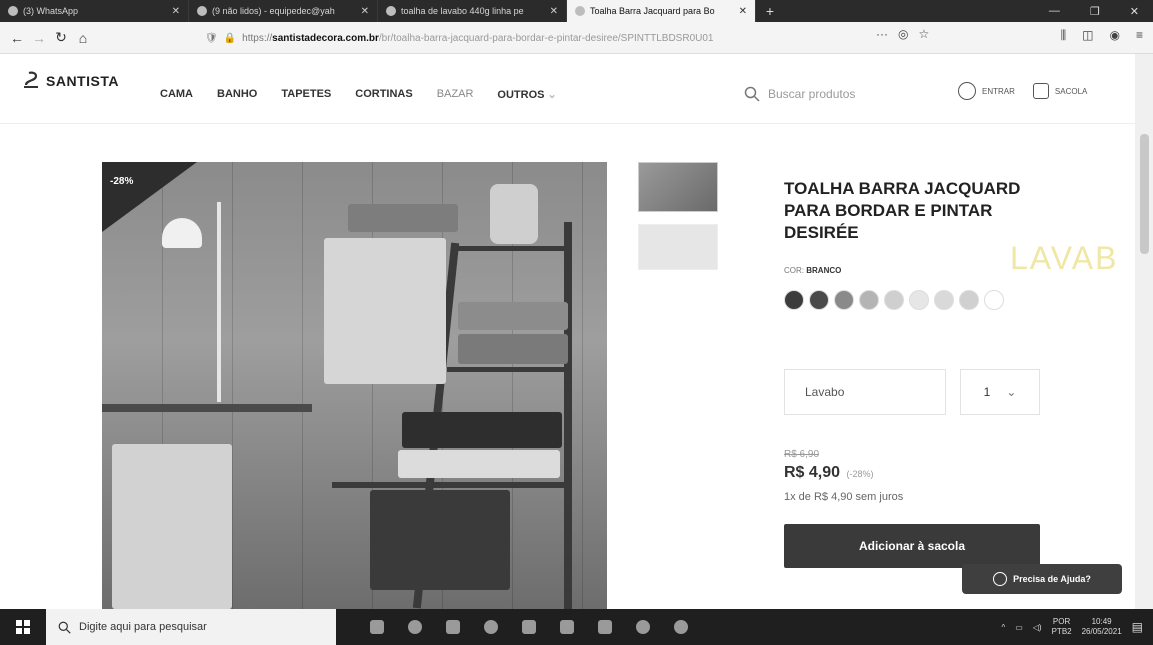 The width and height of the screenshot is (1153, 645). What do you see at coordinates (567, 627) in the screenshot?
I see `excel-icon` at bounding box center [567, 627].